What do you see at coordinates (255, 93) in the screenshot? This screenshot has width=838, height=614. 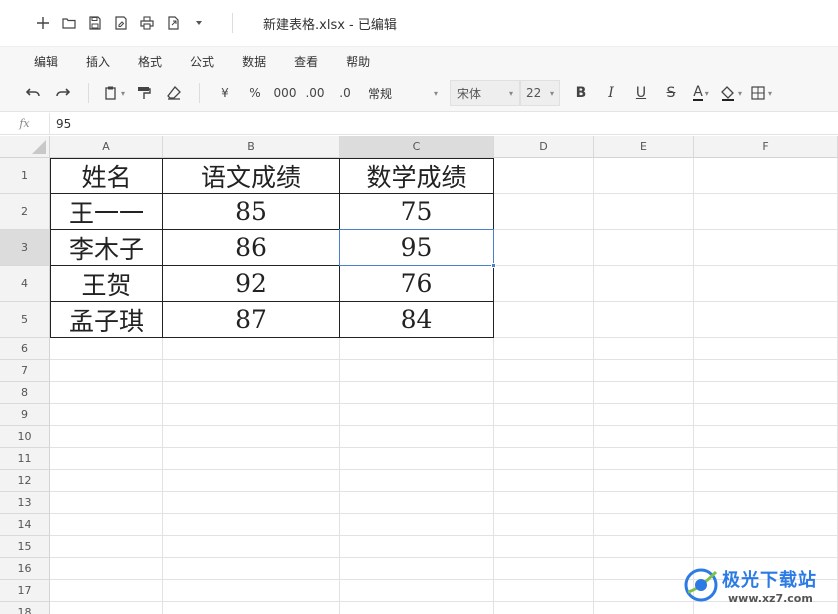 I see `percent-button: %` at bounding box center [255, 93].